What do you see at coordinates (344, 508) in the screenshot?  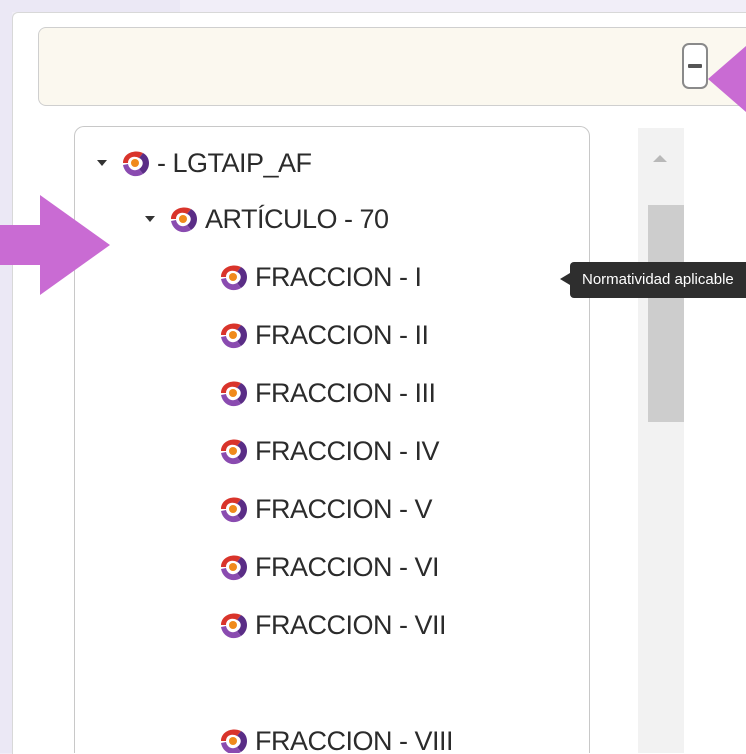 I see `tree-node-label: FRACCION - V` at bounding box center [344, 508].